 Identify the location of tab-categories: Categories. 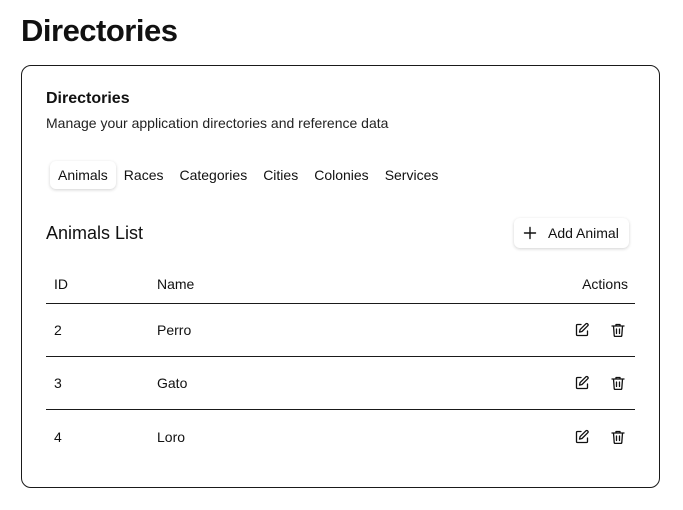
(213, 175).